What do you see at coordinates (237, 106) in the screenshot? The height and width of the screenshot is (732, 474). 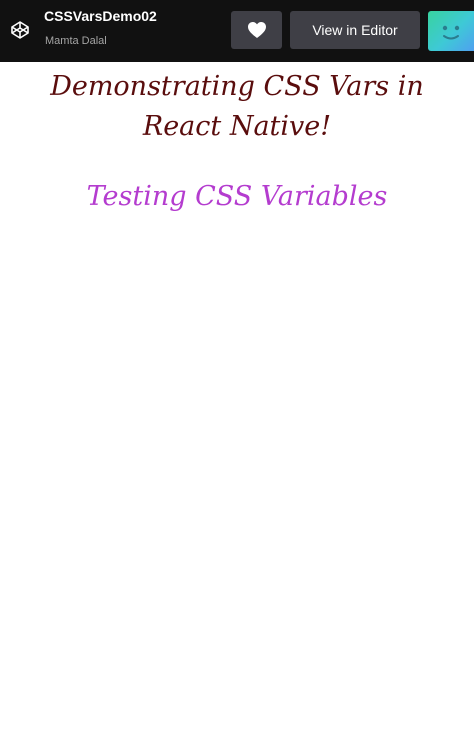 I see `page-heading: Demonstrating CSS Vars in React Native!` at bounding box center [237, 106].